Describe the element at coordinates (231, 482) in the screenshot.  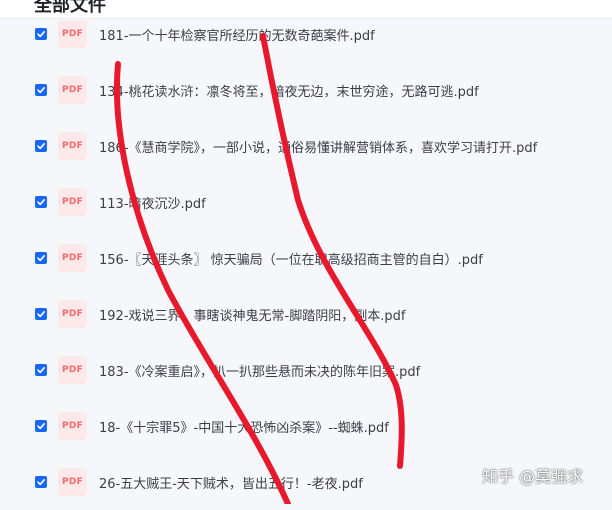
I see `file-name: 26-五大贼王-天下贼术，皆出五行！-老夜.pdf` at that location.